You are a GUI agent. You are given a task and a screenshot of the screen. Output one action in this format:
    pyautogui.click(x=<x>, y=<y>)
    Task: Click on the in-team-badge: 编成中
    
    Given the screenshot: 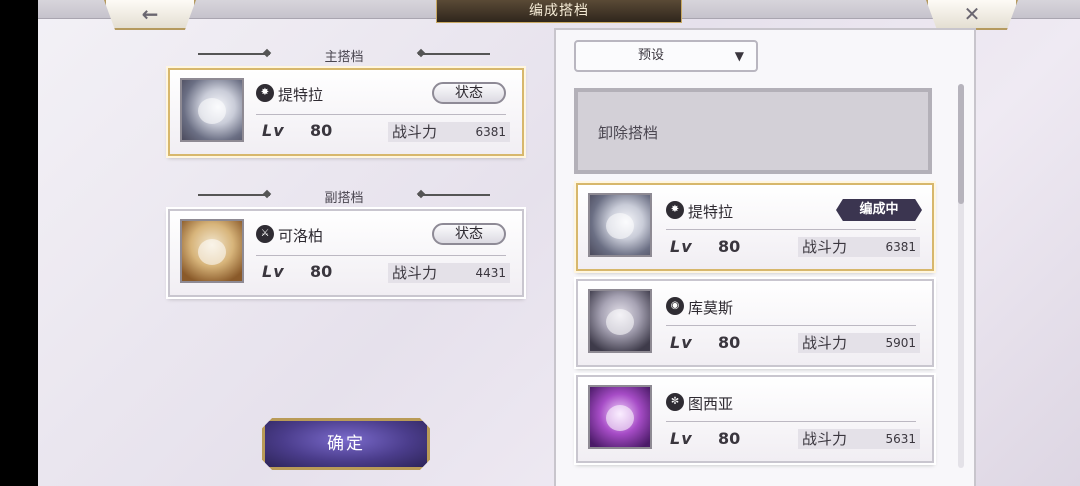 What is the action you would take?
    pyautogui.click(x=879, y=210)
    